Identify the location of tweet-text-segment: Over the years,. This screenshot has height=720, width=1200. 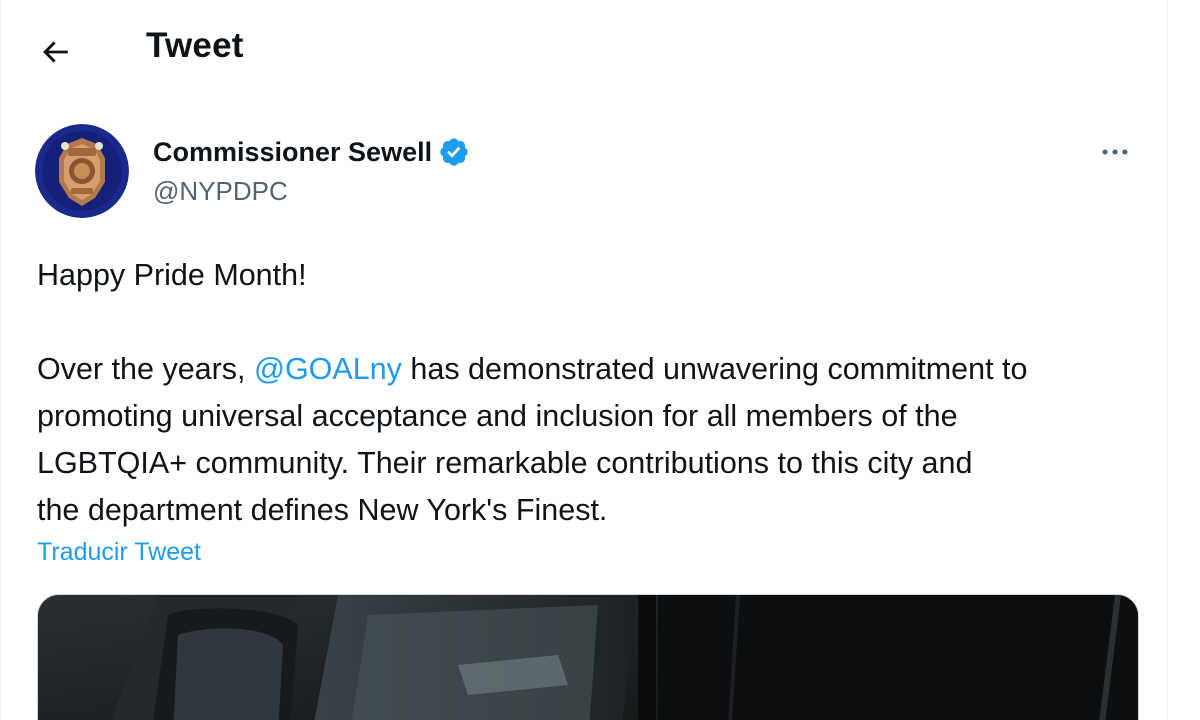
(145, 369).